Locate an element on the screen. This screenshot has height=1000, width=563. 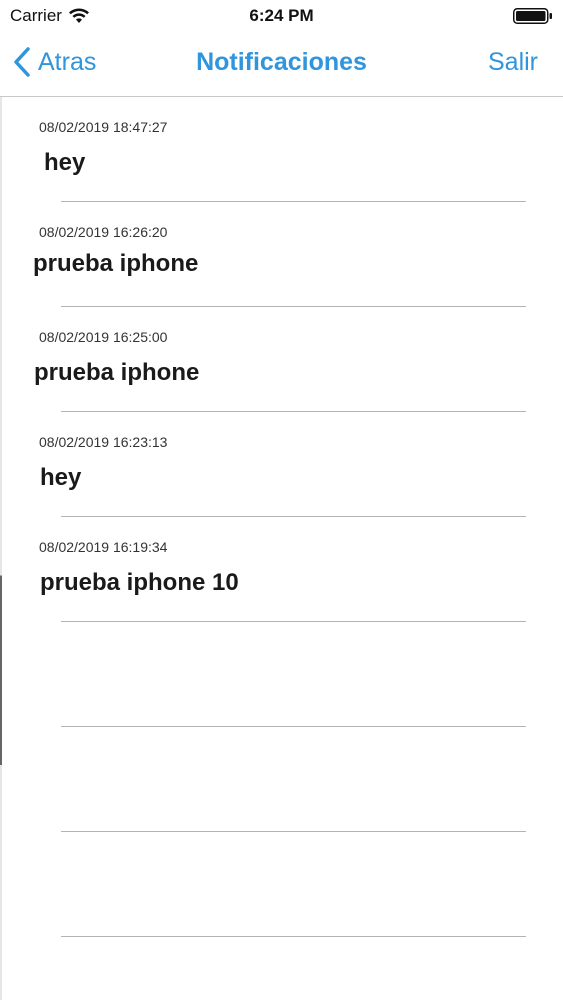
notification-date: 08/02/2019 16:19:34 is located at coordinates (103, 547).